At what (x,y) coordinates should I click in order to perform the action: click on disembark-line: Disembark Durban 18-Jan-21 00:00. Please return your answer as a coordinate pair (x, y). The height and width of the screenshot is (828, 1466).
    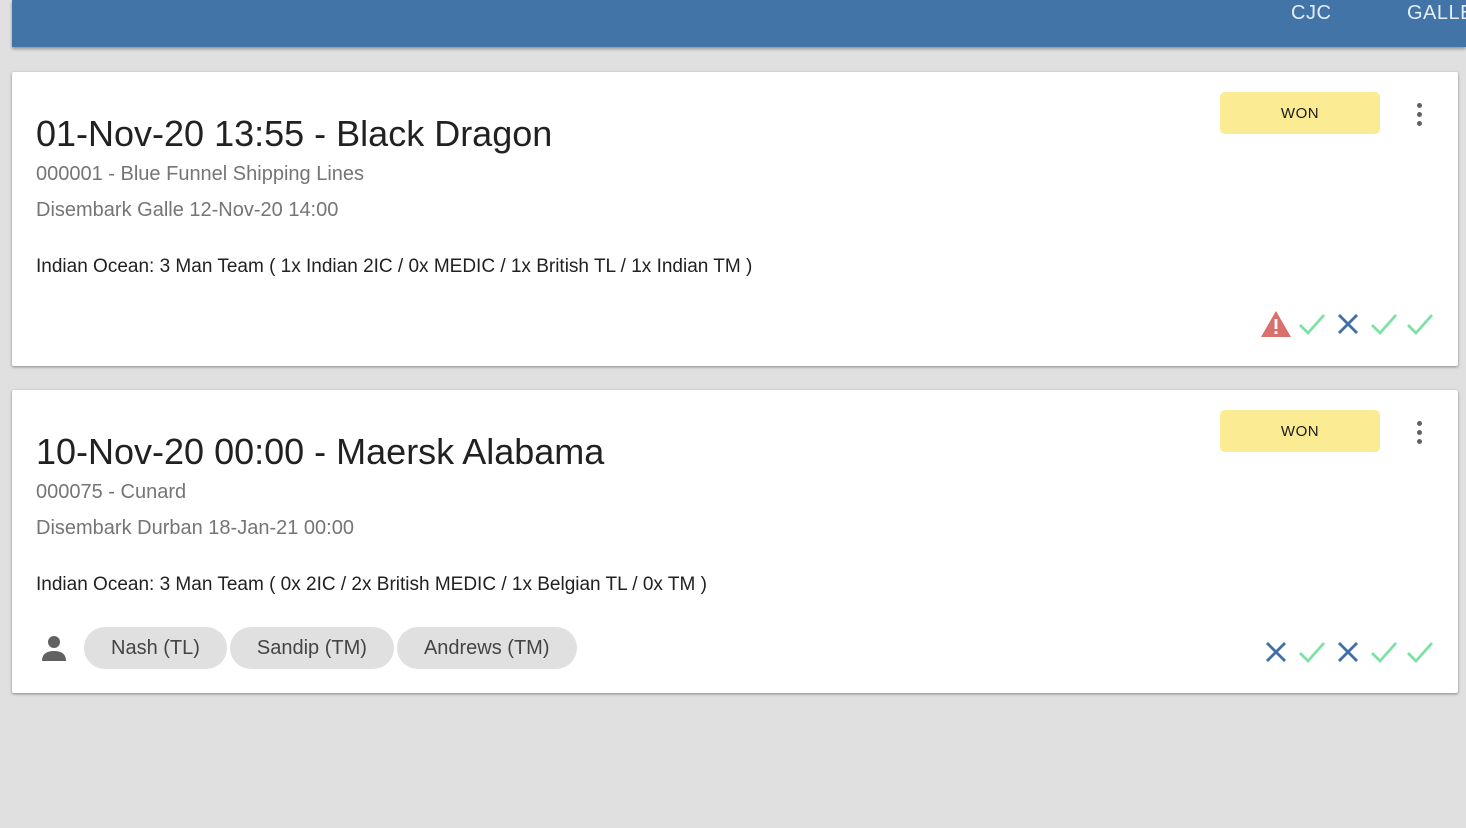
    Looking at the image, I should click on (195, 528).